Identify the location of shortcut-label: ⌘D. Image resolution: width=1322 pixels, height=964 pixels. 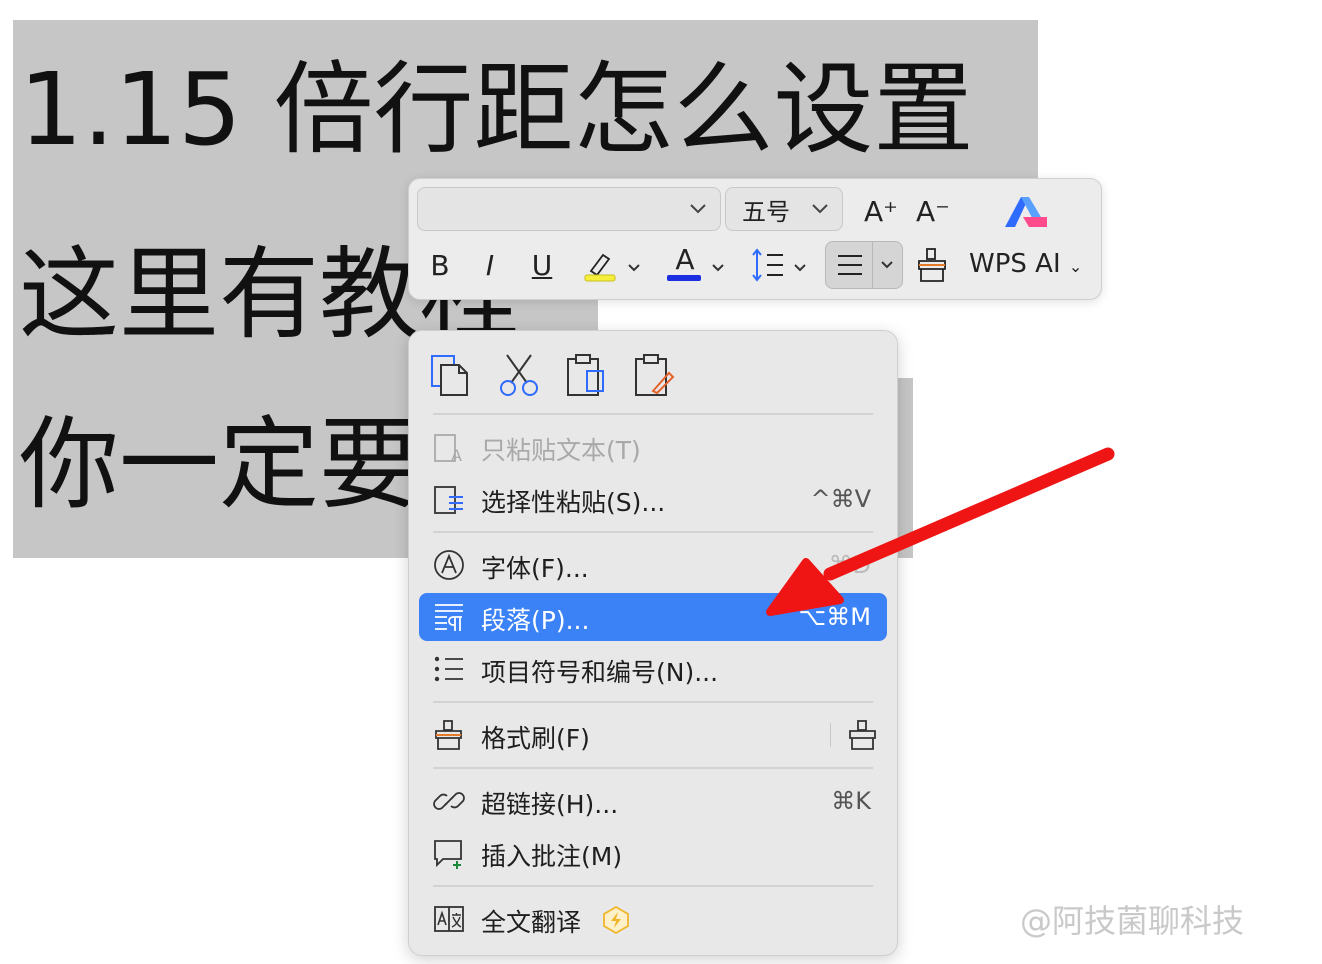
(849, 565).